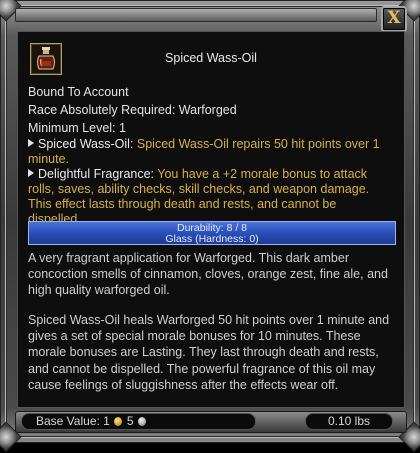 This screenshot has height=453, width=420. What do you see at coordinates (96, 174) in the screenshot?
I see `effect-name: Delightful Fragrance:` at bounding box center [96, 174].